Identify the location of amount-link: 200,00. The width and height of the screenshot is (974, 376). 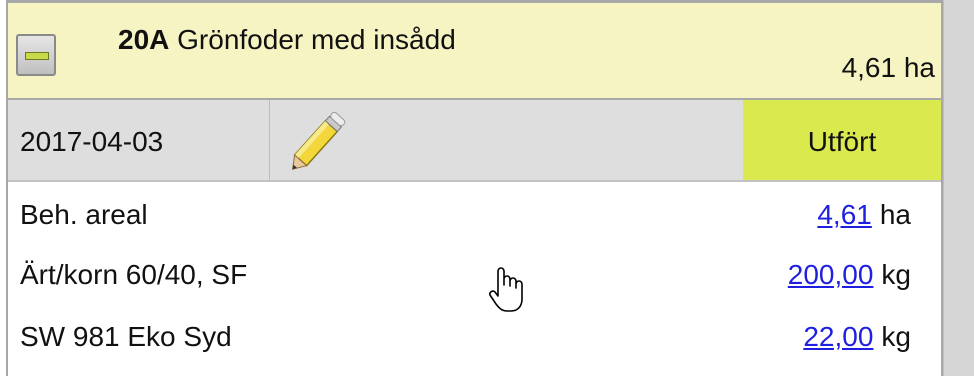
(831, 274).